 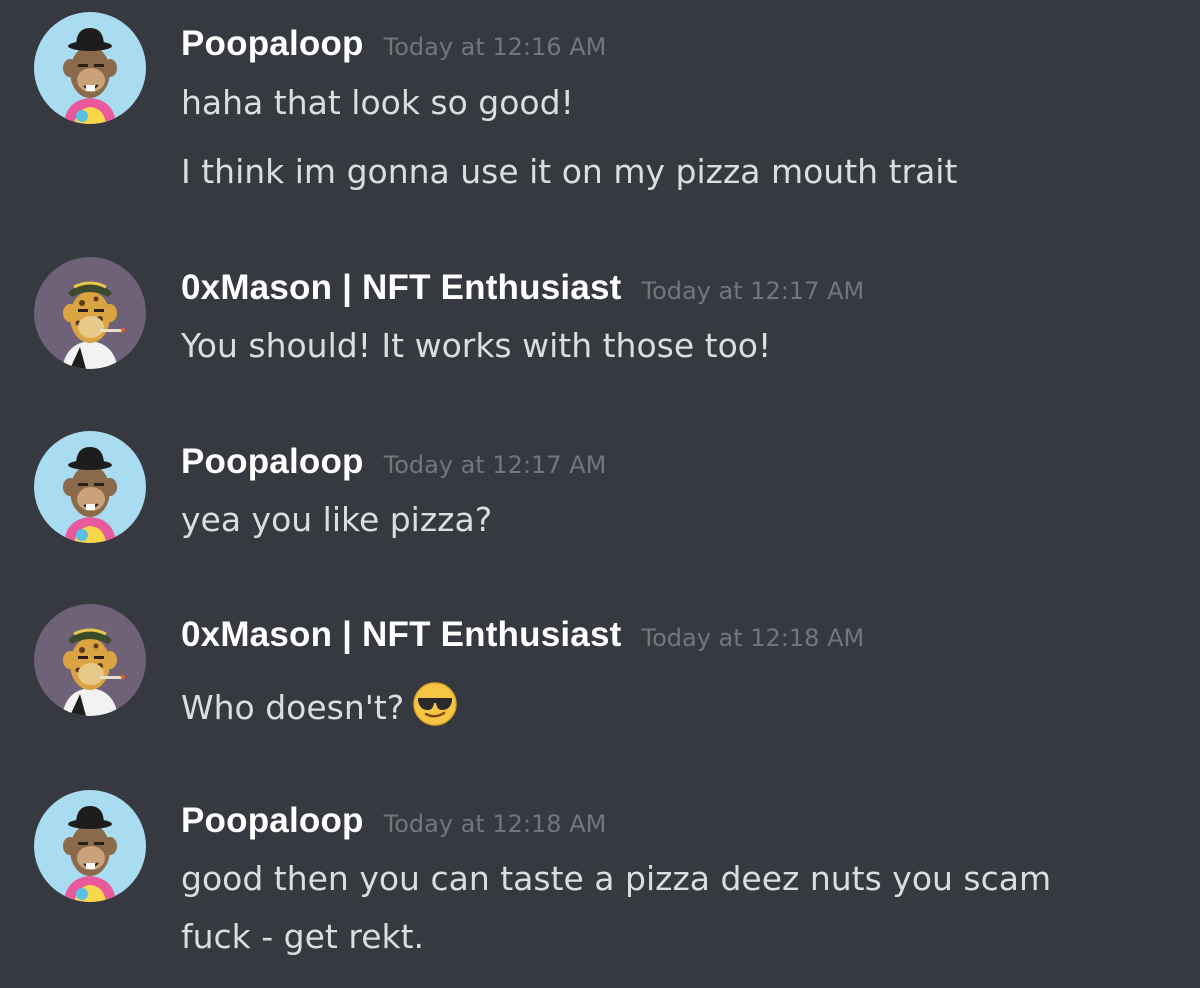 I want to click on message-text: fuck - get rekt., so click(x=303, y=936).